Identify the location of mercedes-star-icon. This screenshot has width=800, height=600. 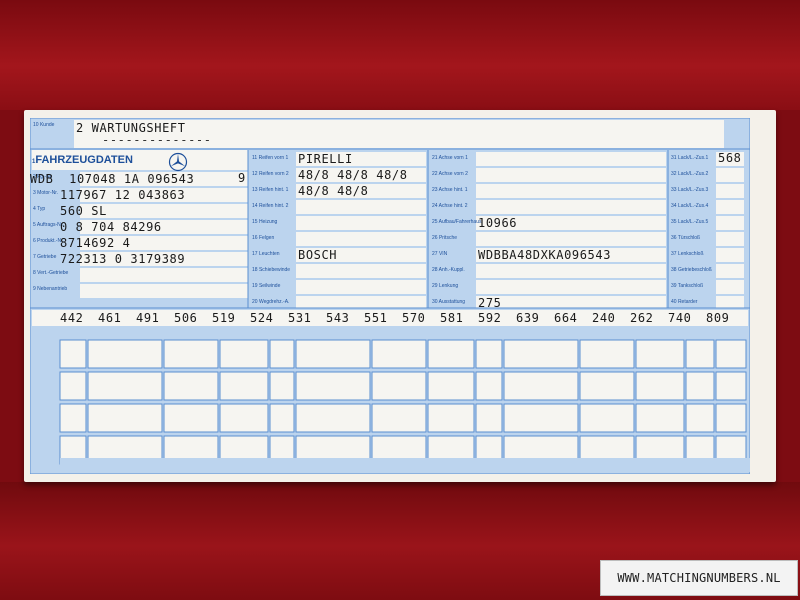
(178, 162).